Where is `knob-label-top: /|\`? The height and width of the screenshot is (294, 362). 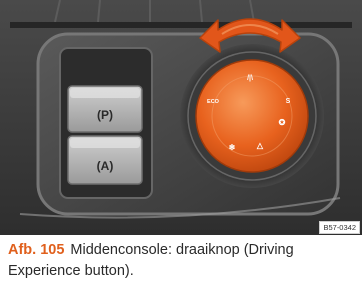
knob-label-top: /|\ is located at coordinates (250, 78).